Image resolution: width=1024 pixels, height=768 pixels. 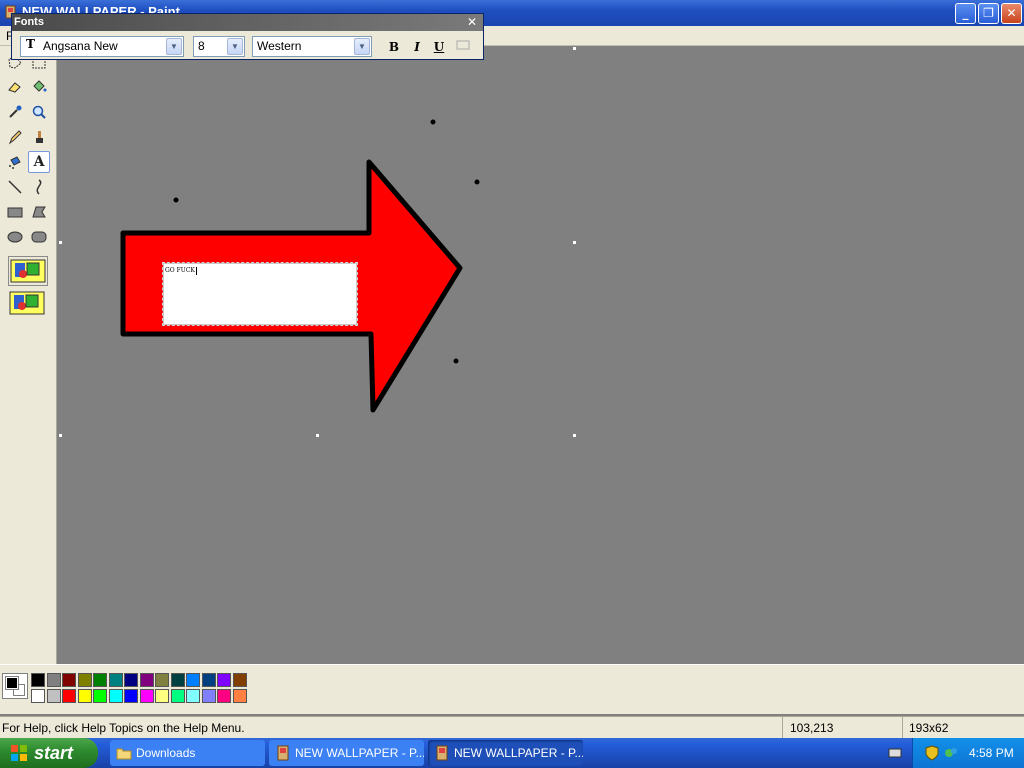 I want to click on foreground-color-swatch, so click(x=12, y=683).